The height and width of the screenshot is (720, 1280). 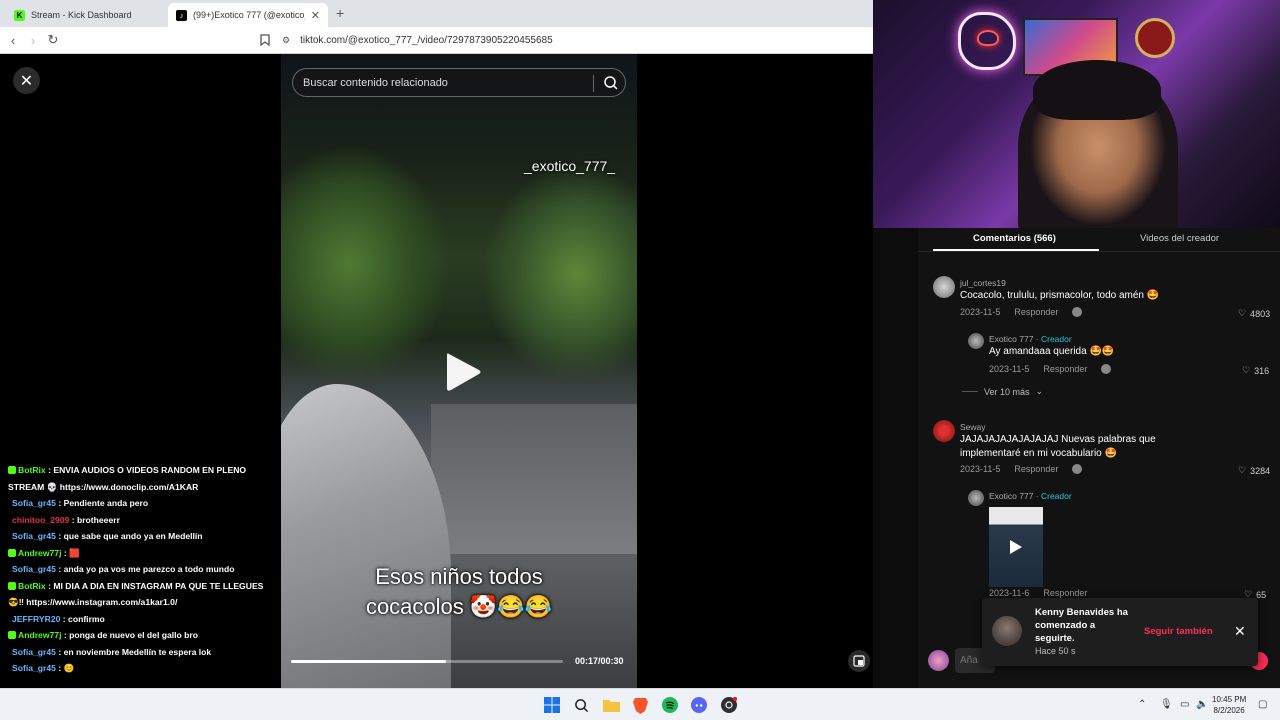 What do you see at coordinates (53, 40) in the screenshot?
I see `reload-icon: ↻` at bounding box center [53, 40].